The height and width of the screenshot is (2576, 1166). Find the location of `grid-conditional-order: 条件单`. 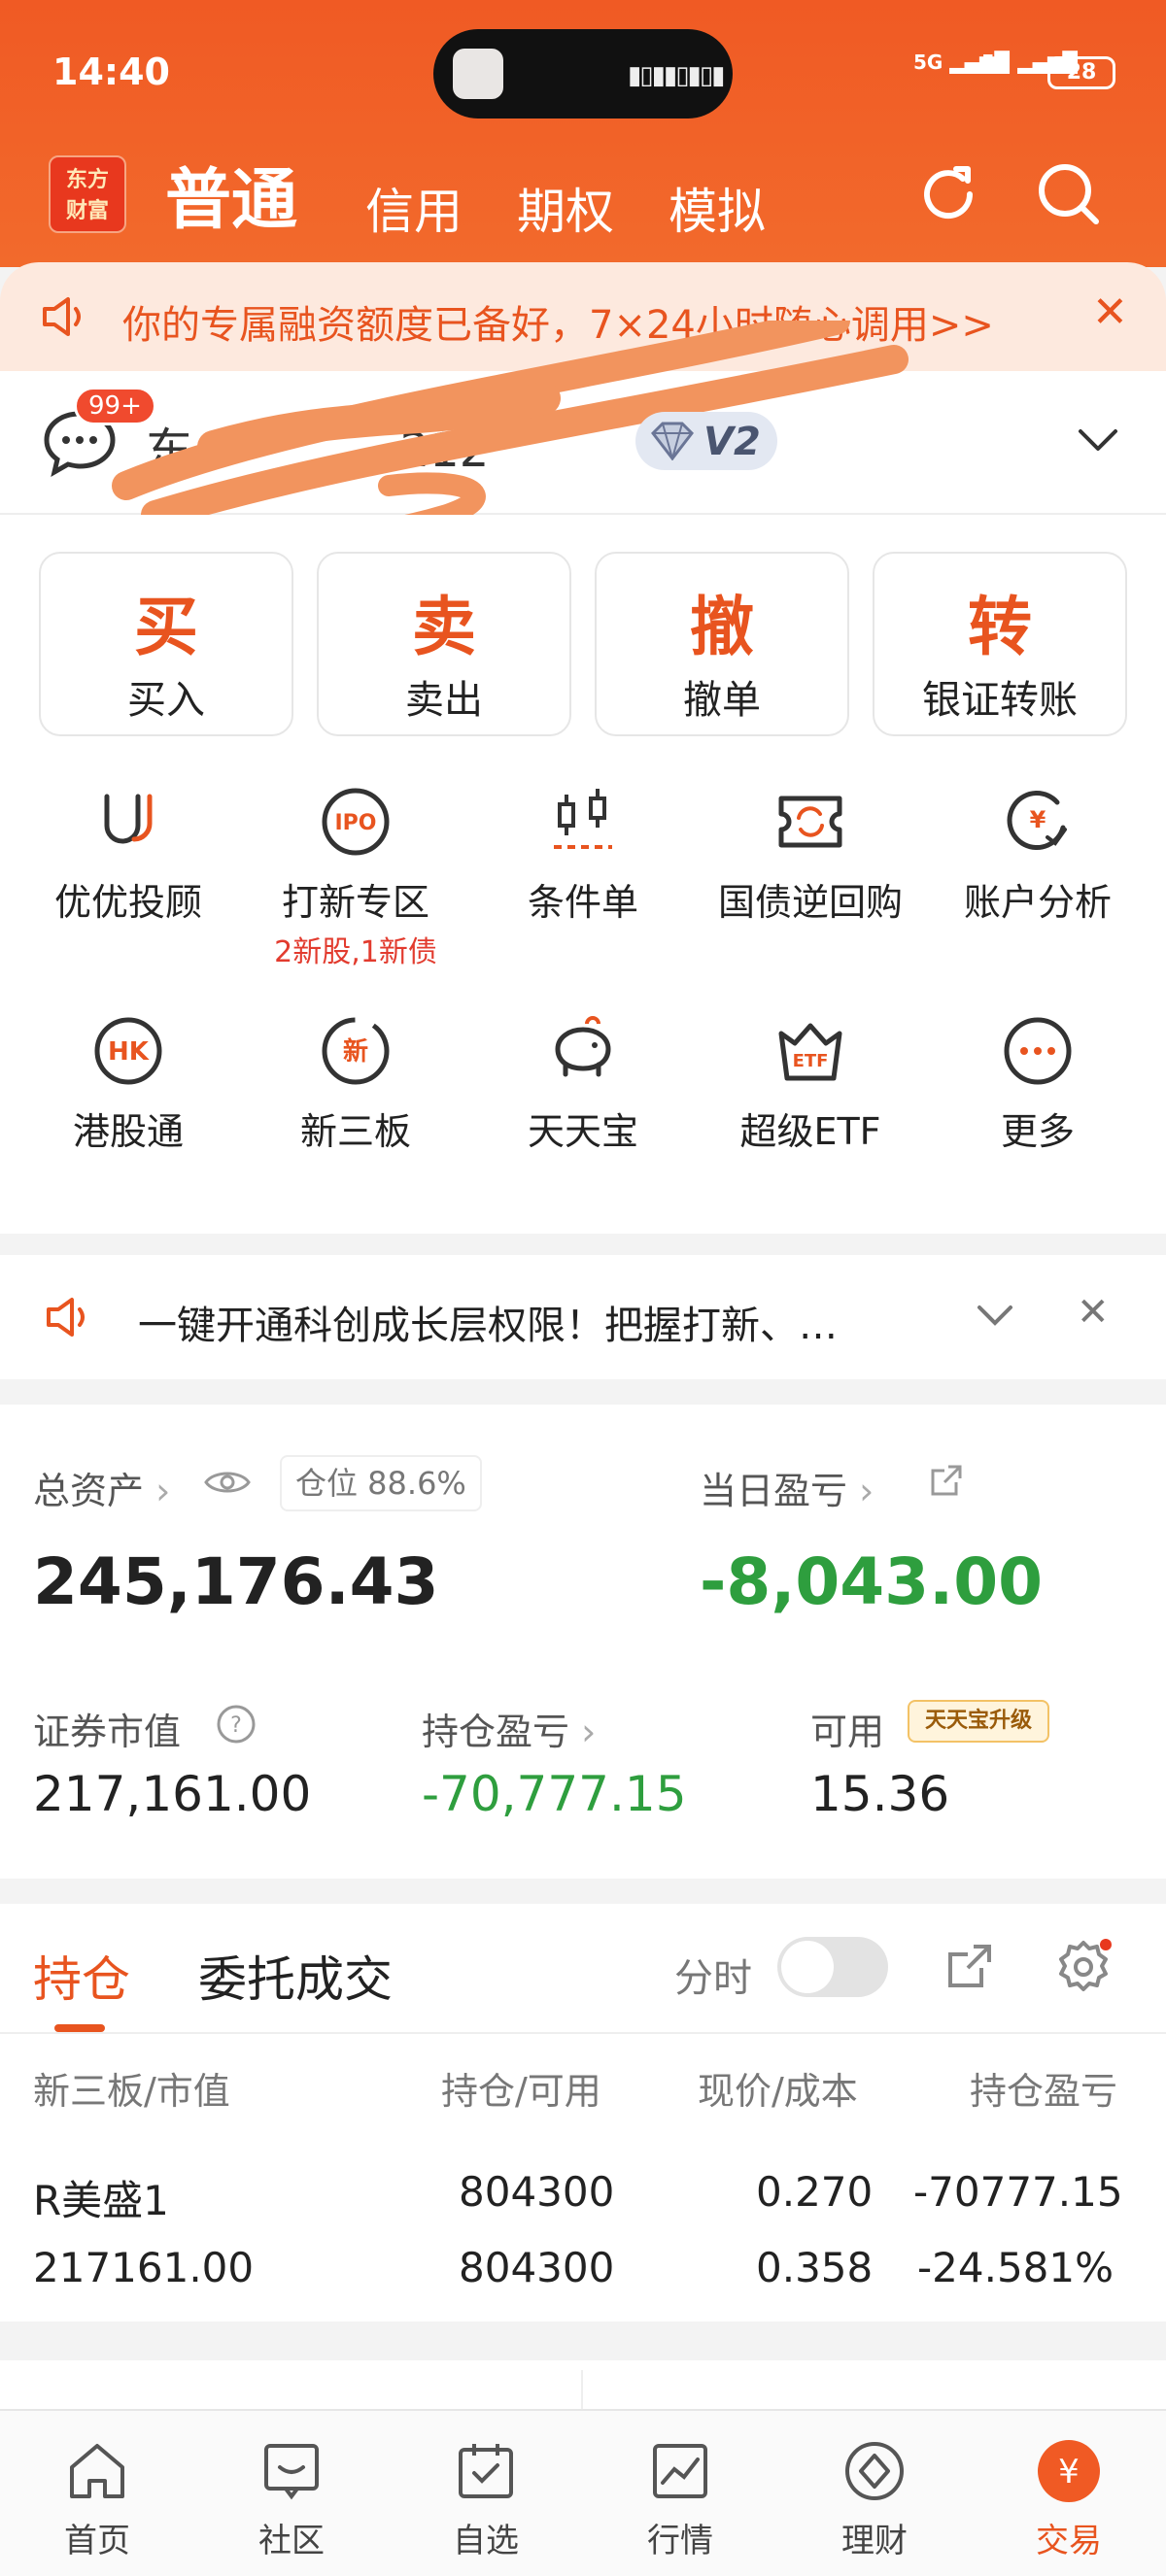

grid-conditional-order: 条件单 is located at coordinates (583, 854).